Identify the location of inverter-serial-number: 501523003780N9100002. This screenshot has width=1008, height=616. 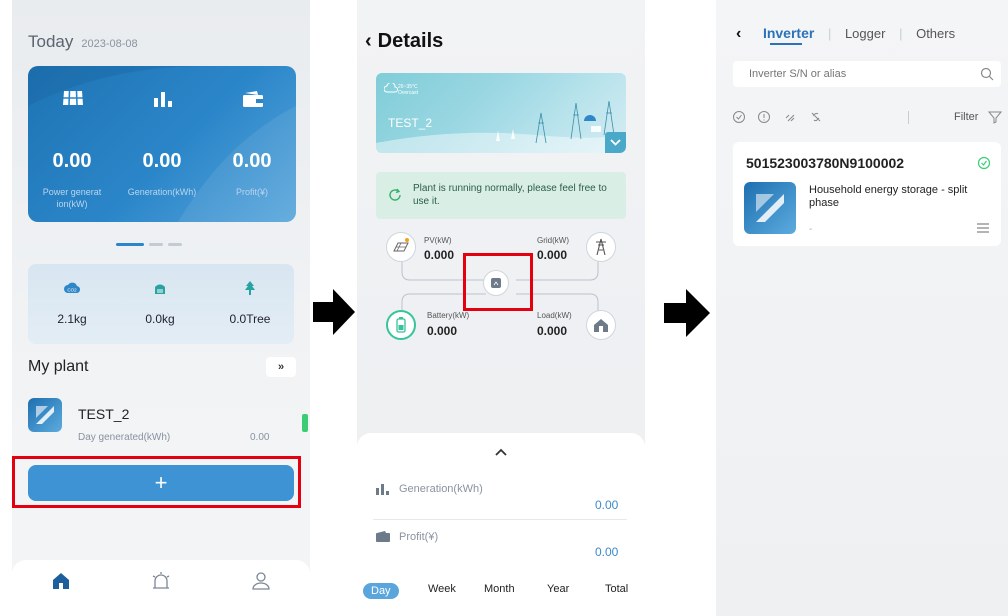
(825, 163).